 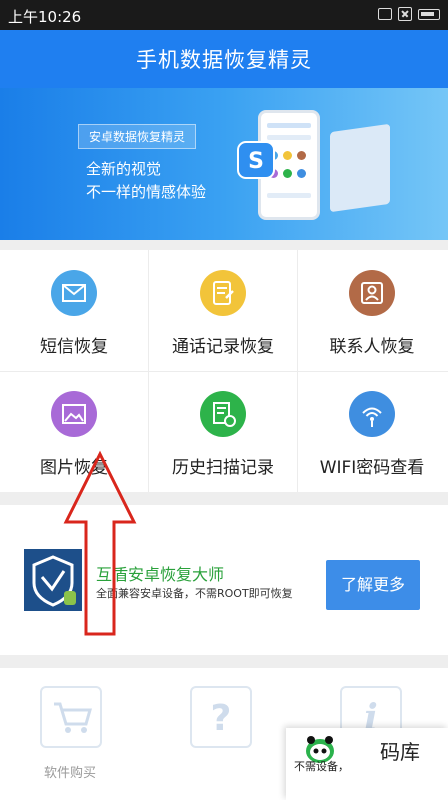 What do you see at coordinates (74, 293) in the screenshot?
I see `envelope-icon` at bounding box center [74, 293].